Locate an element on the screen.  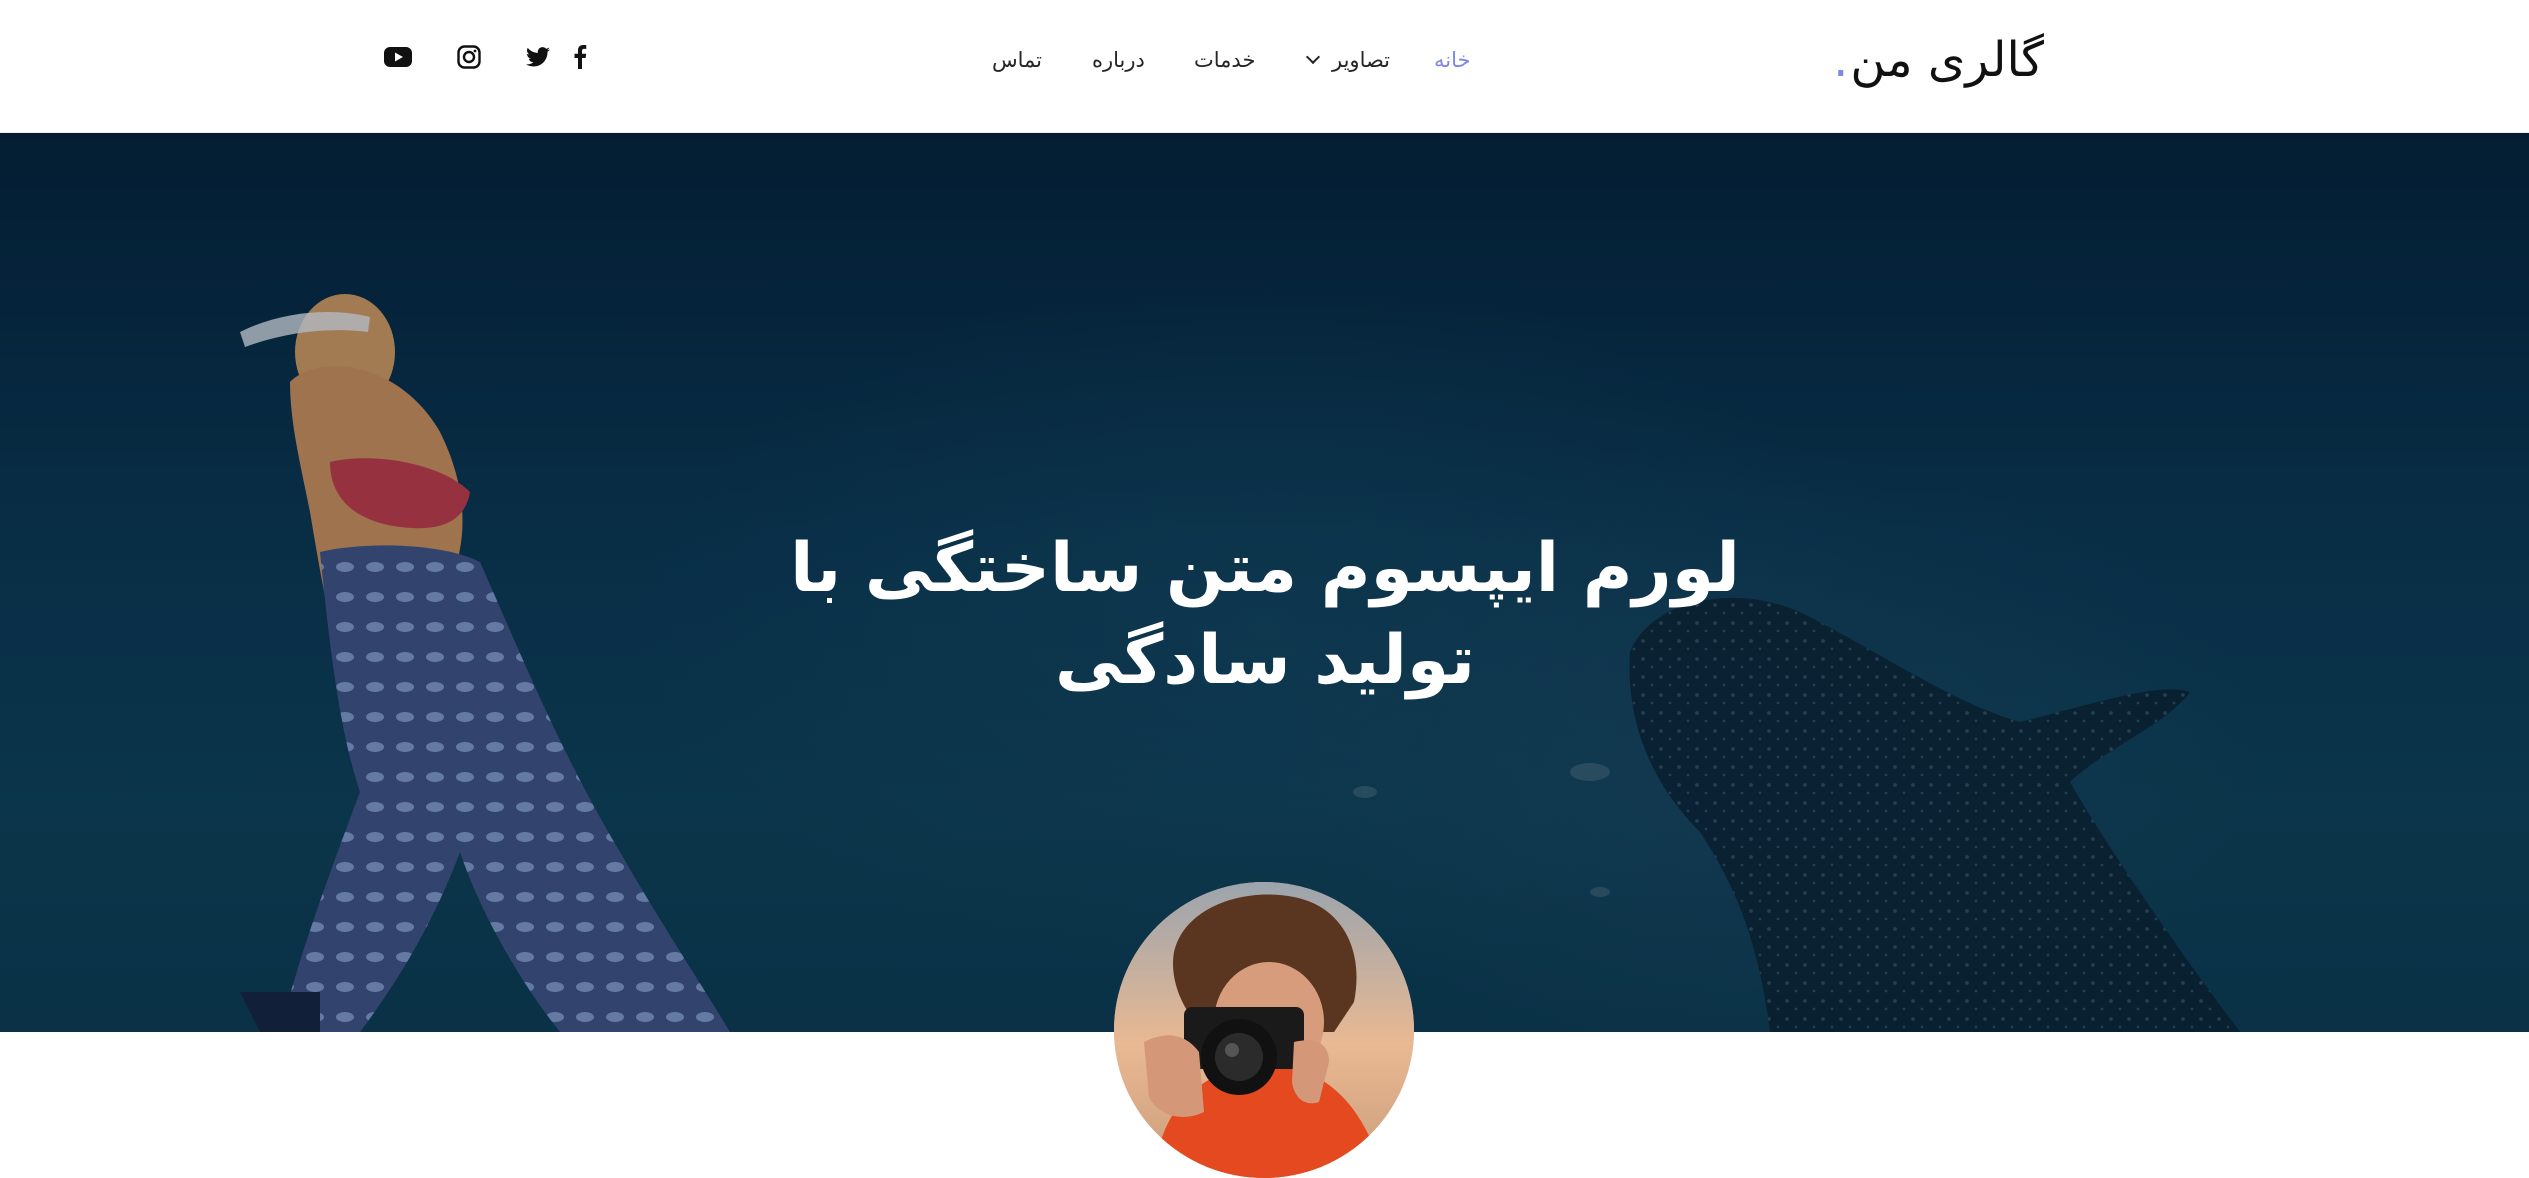
photographer-photo is located at coordinates (1264, 1030).